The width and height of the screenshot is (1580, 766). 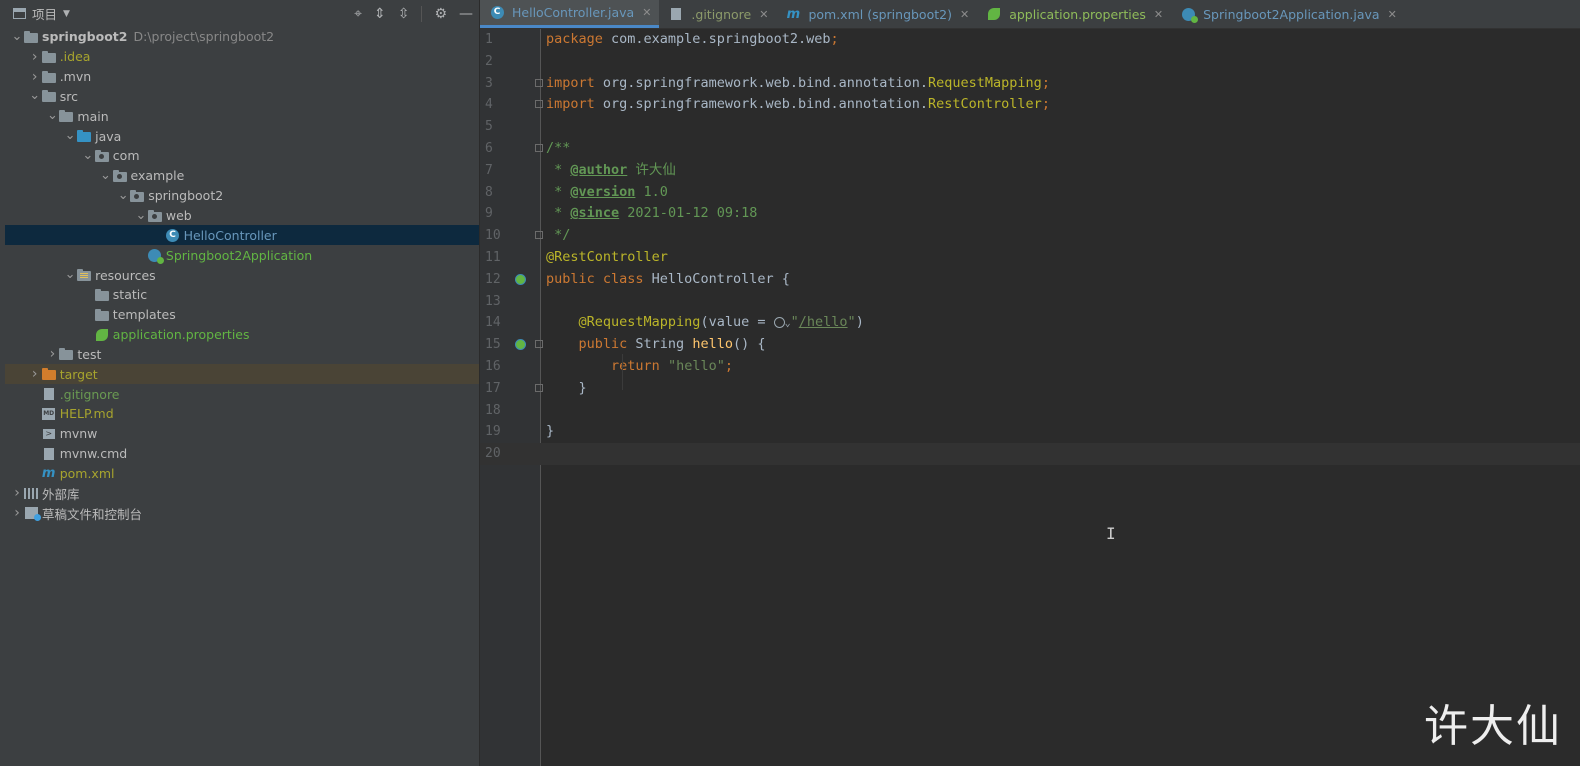 I want to click on tree-item: static, so click(x=242, y=295).